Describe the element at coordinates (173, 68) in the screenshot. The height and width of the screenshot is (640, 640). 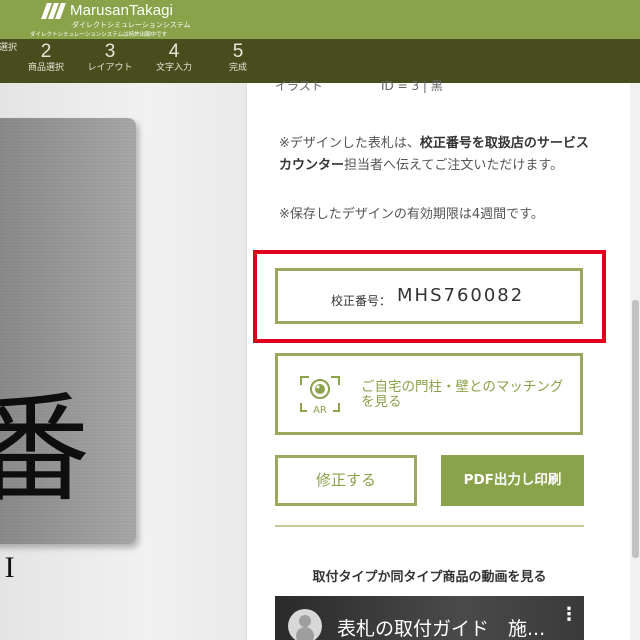
I see `step-label: 文字入力` at that location.